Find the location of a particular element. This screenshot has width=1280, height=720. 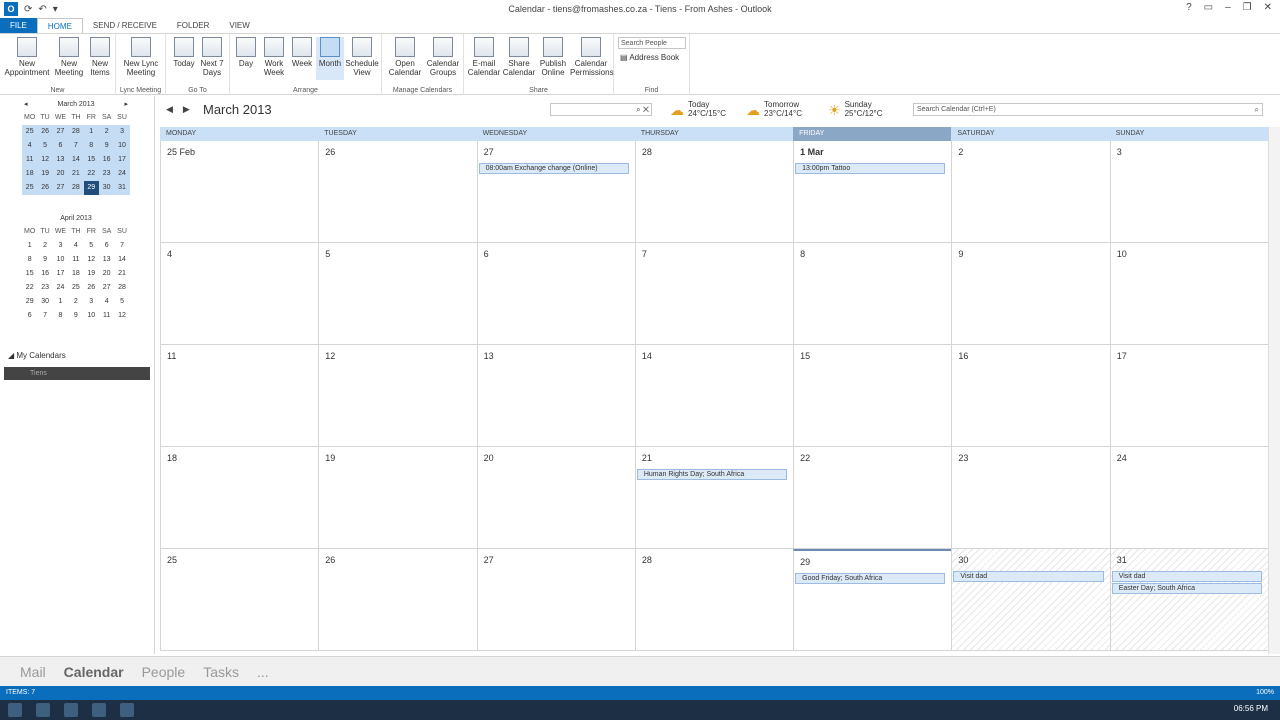

day-cell: 2 is located at coordinates (1030, 192).